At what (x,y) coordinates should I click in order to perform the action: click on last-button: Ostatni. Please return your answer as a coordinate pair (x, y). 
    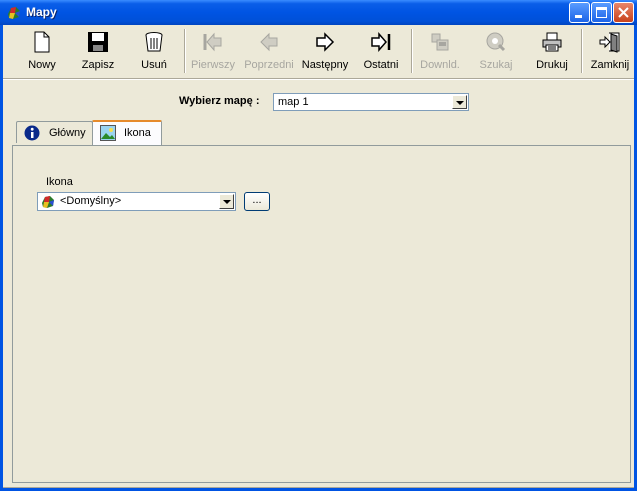
    Looking at the image, I should click on (381, 51).